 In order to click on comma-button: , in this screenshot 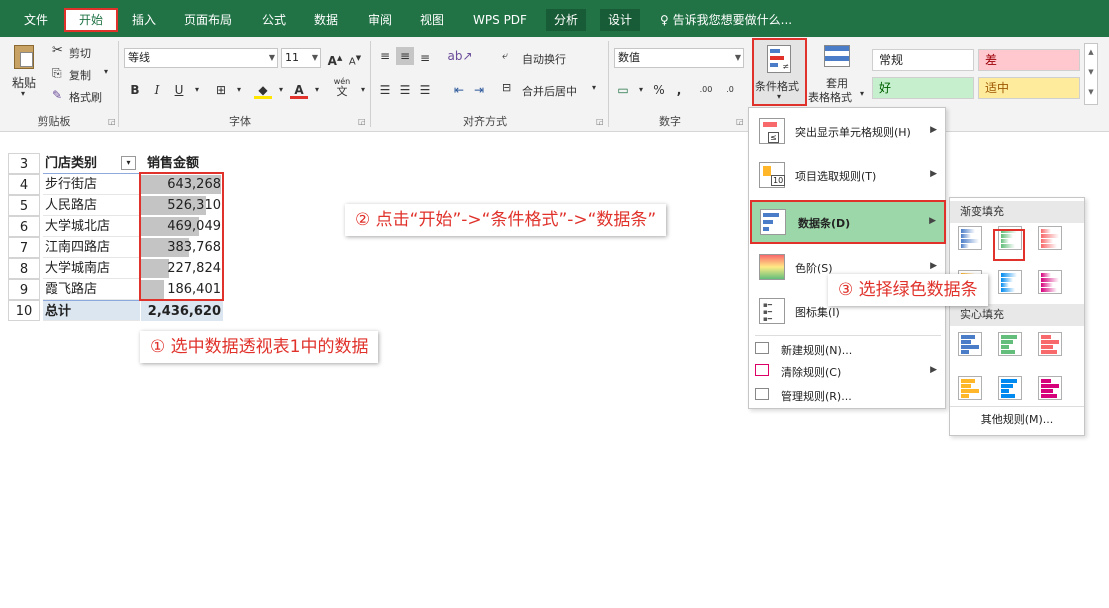, I will do `click(679, 90)`.